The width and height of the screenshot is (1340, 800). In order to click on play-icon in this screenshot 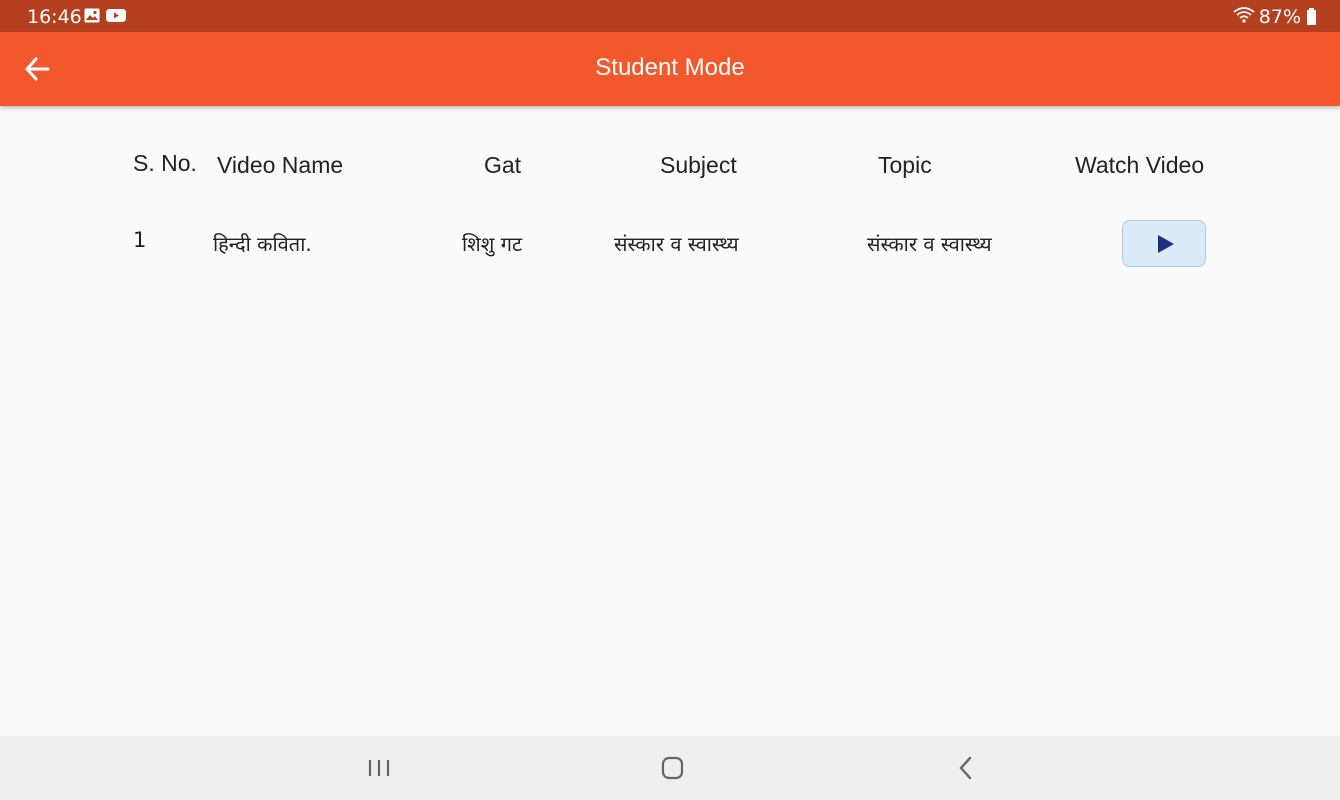, I will do `click(1166, 244)`.